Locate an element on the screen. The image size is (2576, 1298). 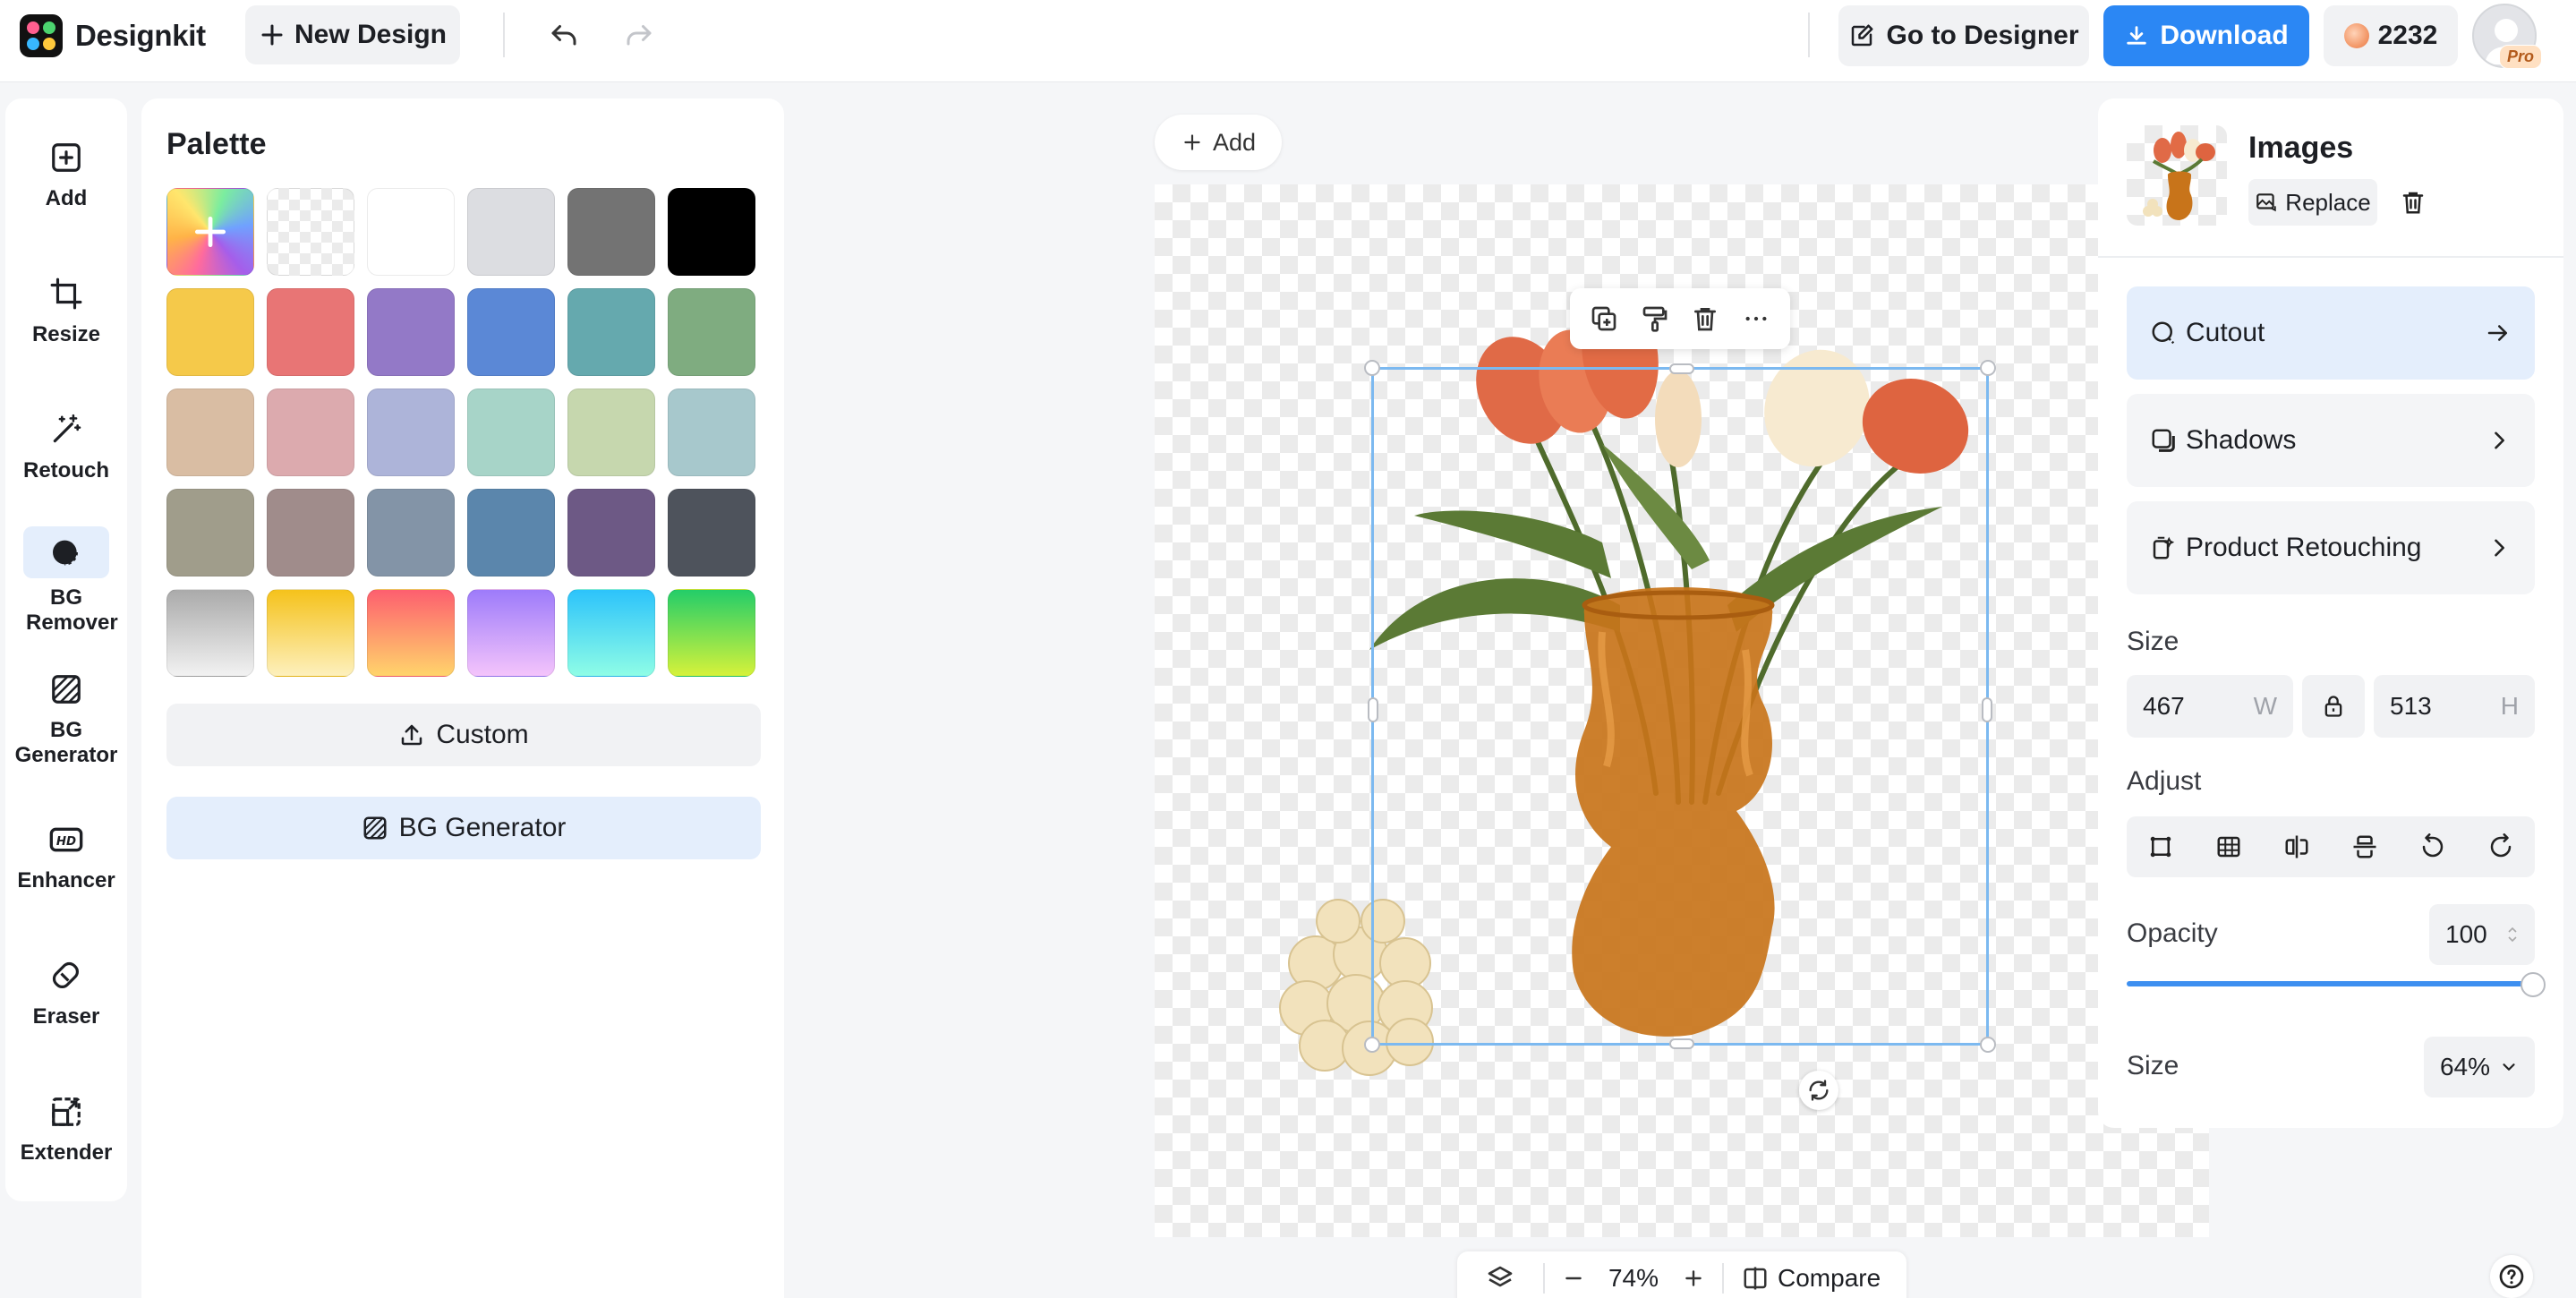
undo-button is located at coordinates (564, 36).